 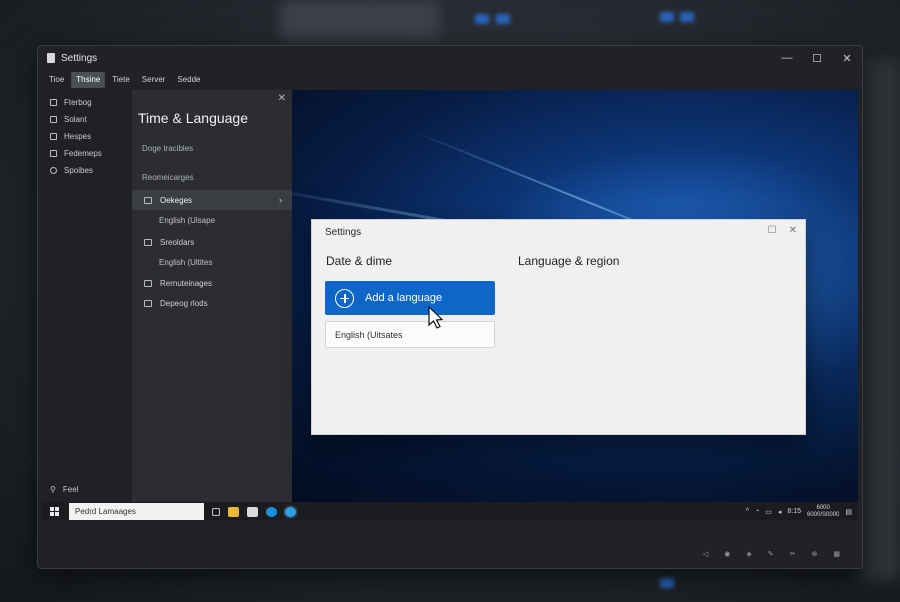 What do you see at coordinates (184, 303) in the screenshot?
I see `panel-row-label: Depeog rlods` at bounding box center [184, 303].